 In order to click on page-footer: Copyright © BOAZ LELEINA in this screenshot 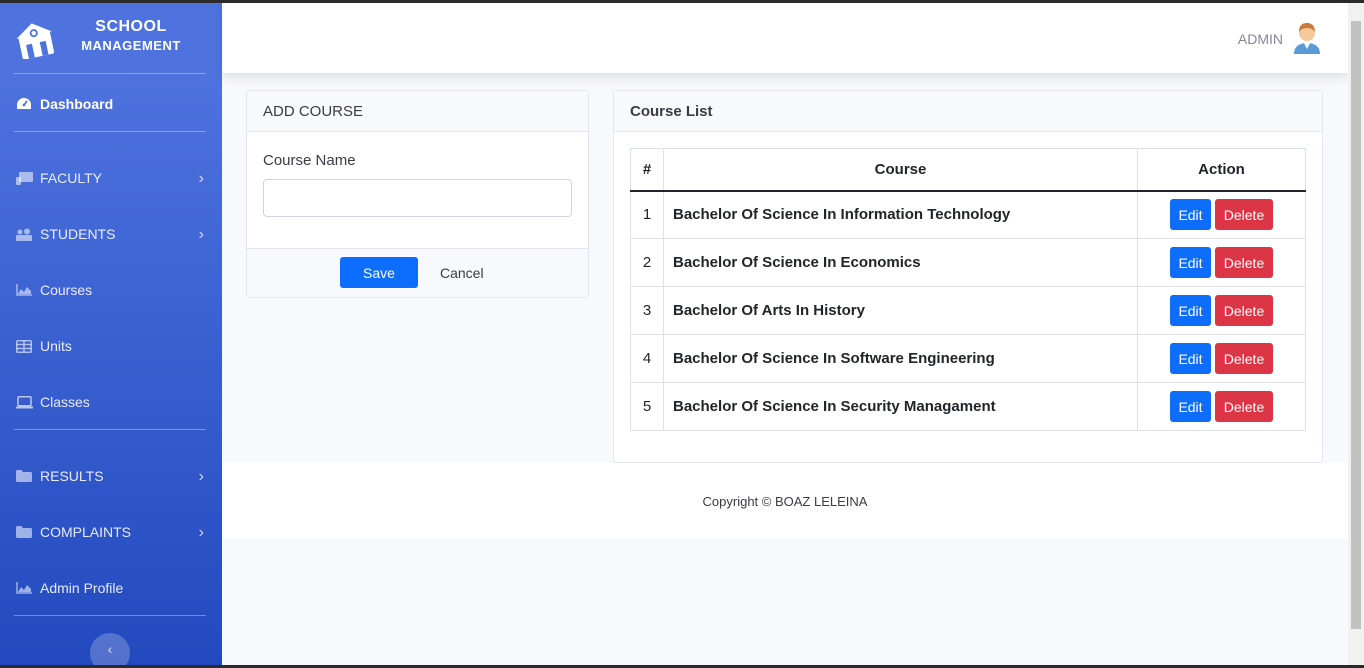, I will do `click(785, 500)`.